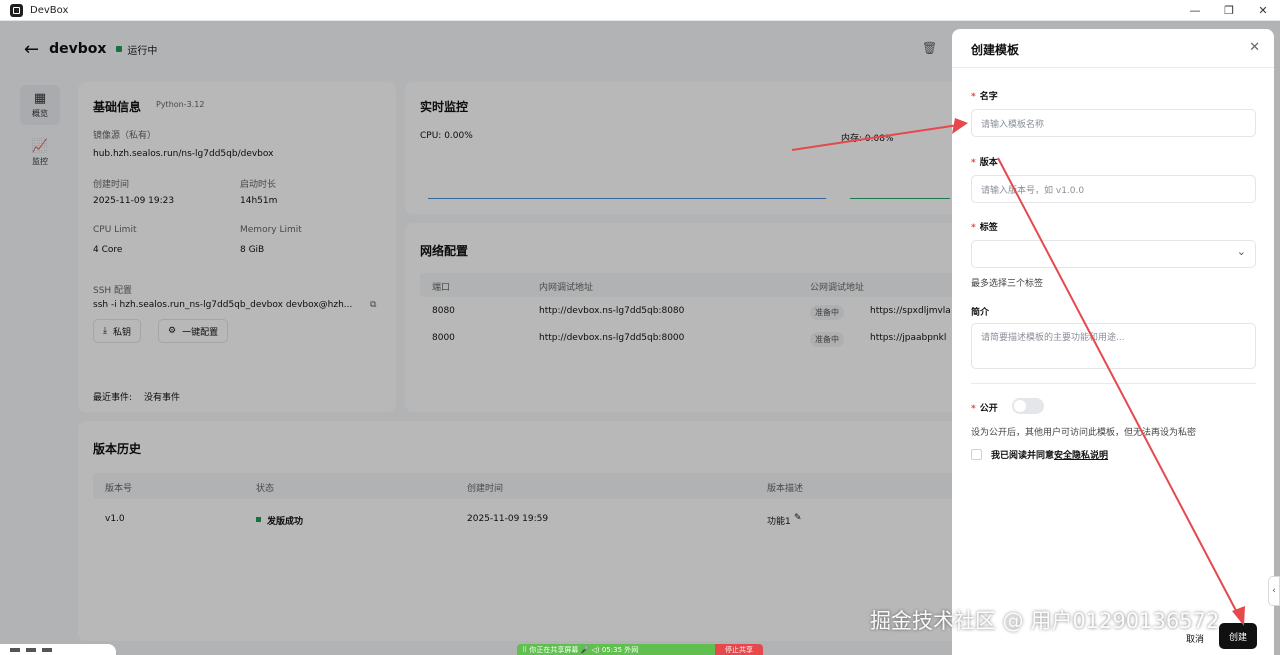 This screenshot has width=1280, height=655. Describe the element at coordinates (1045, 621) in the screenshot. I see `watermark: 掘金技术社区 @ 用户01290136572` at that location.